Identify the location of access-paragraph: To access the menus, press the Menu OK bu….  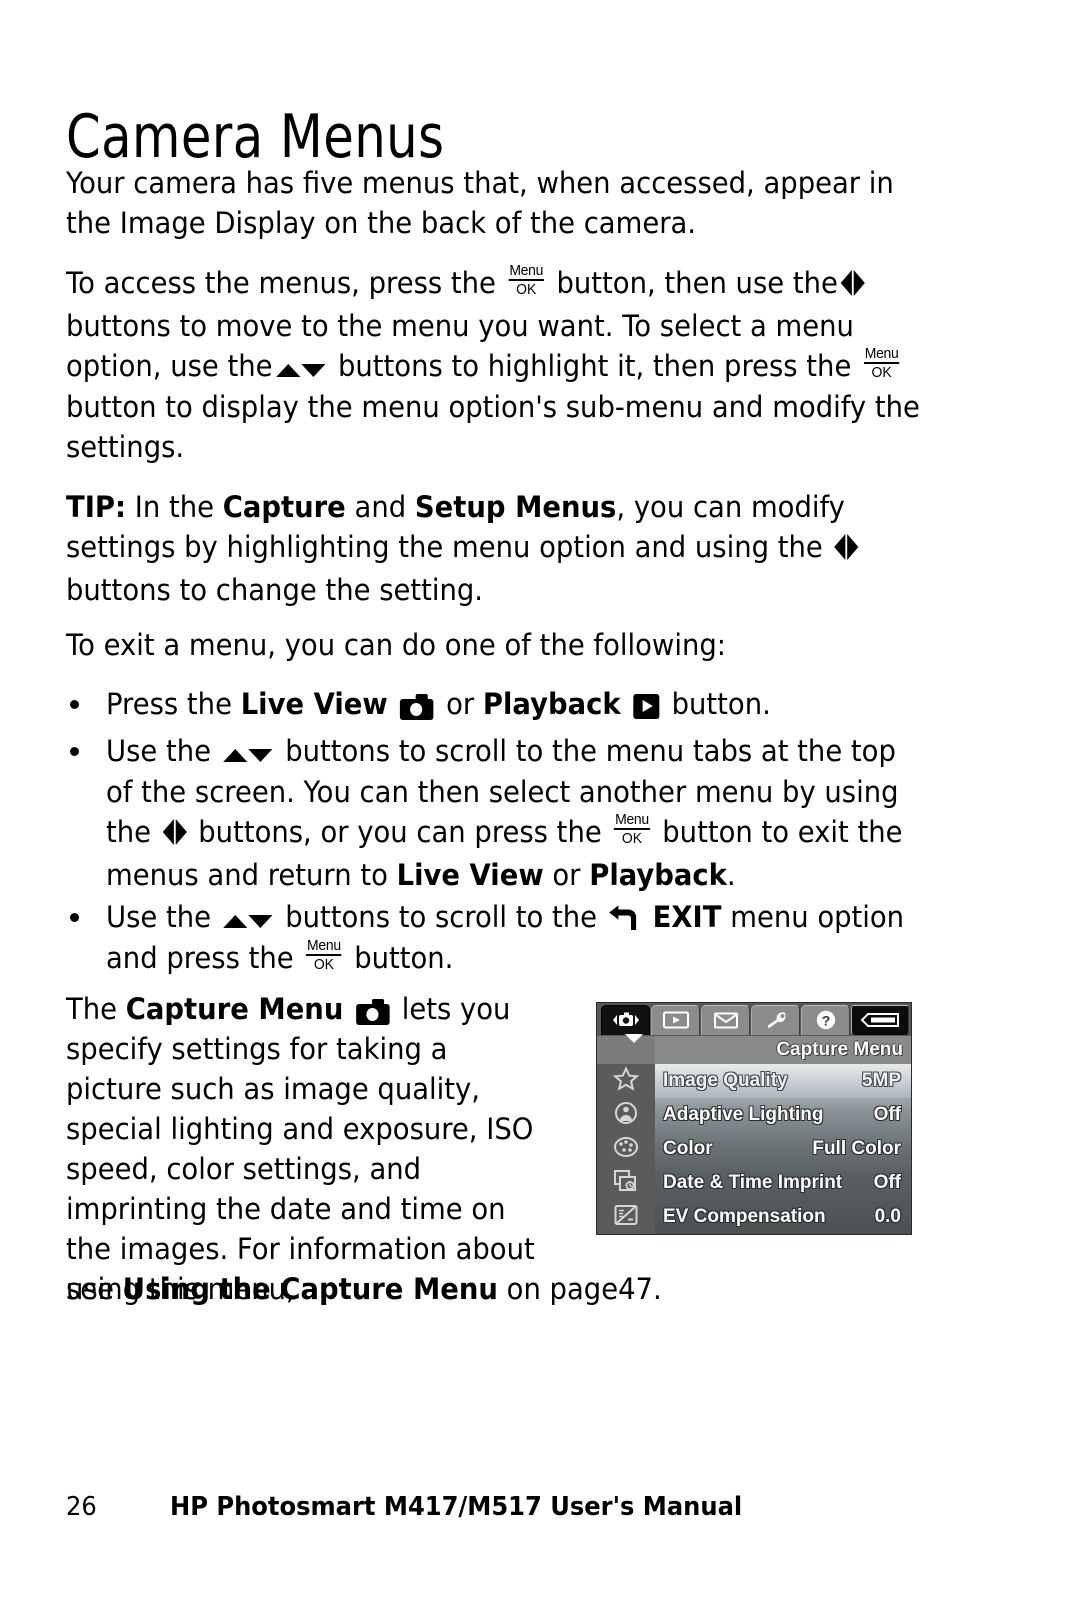
(498, 365).